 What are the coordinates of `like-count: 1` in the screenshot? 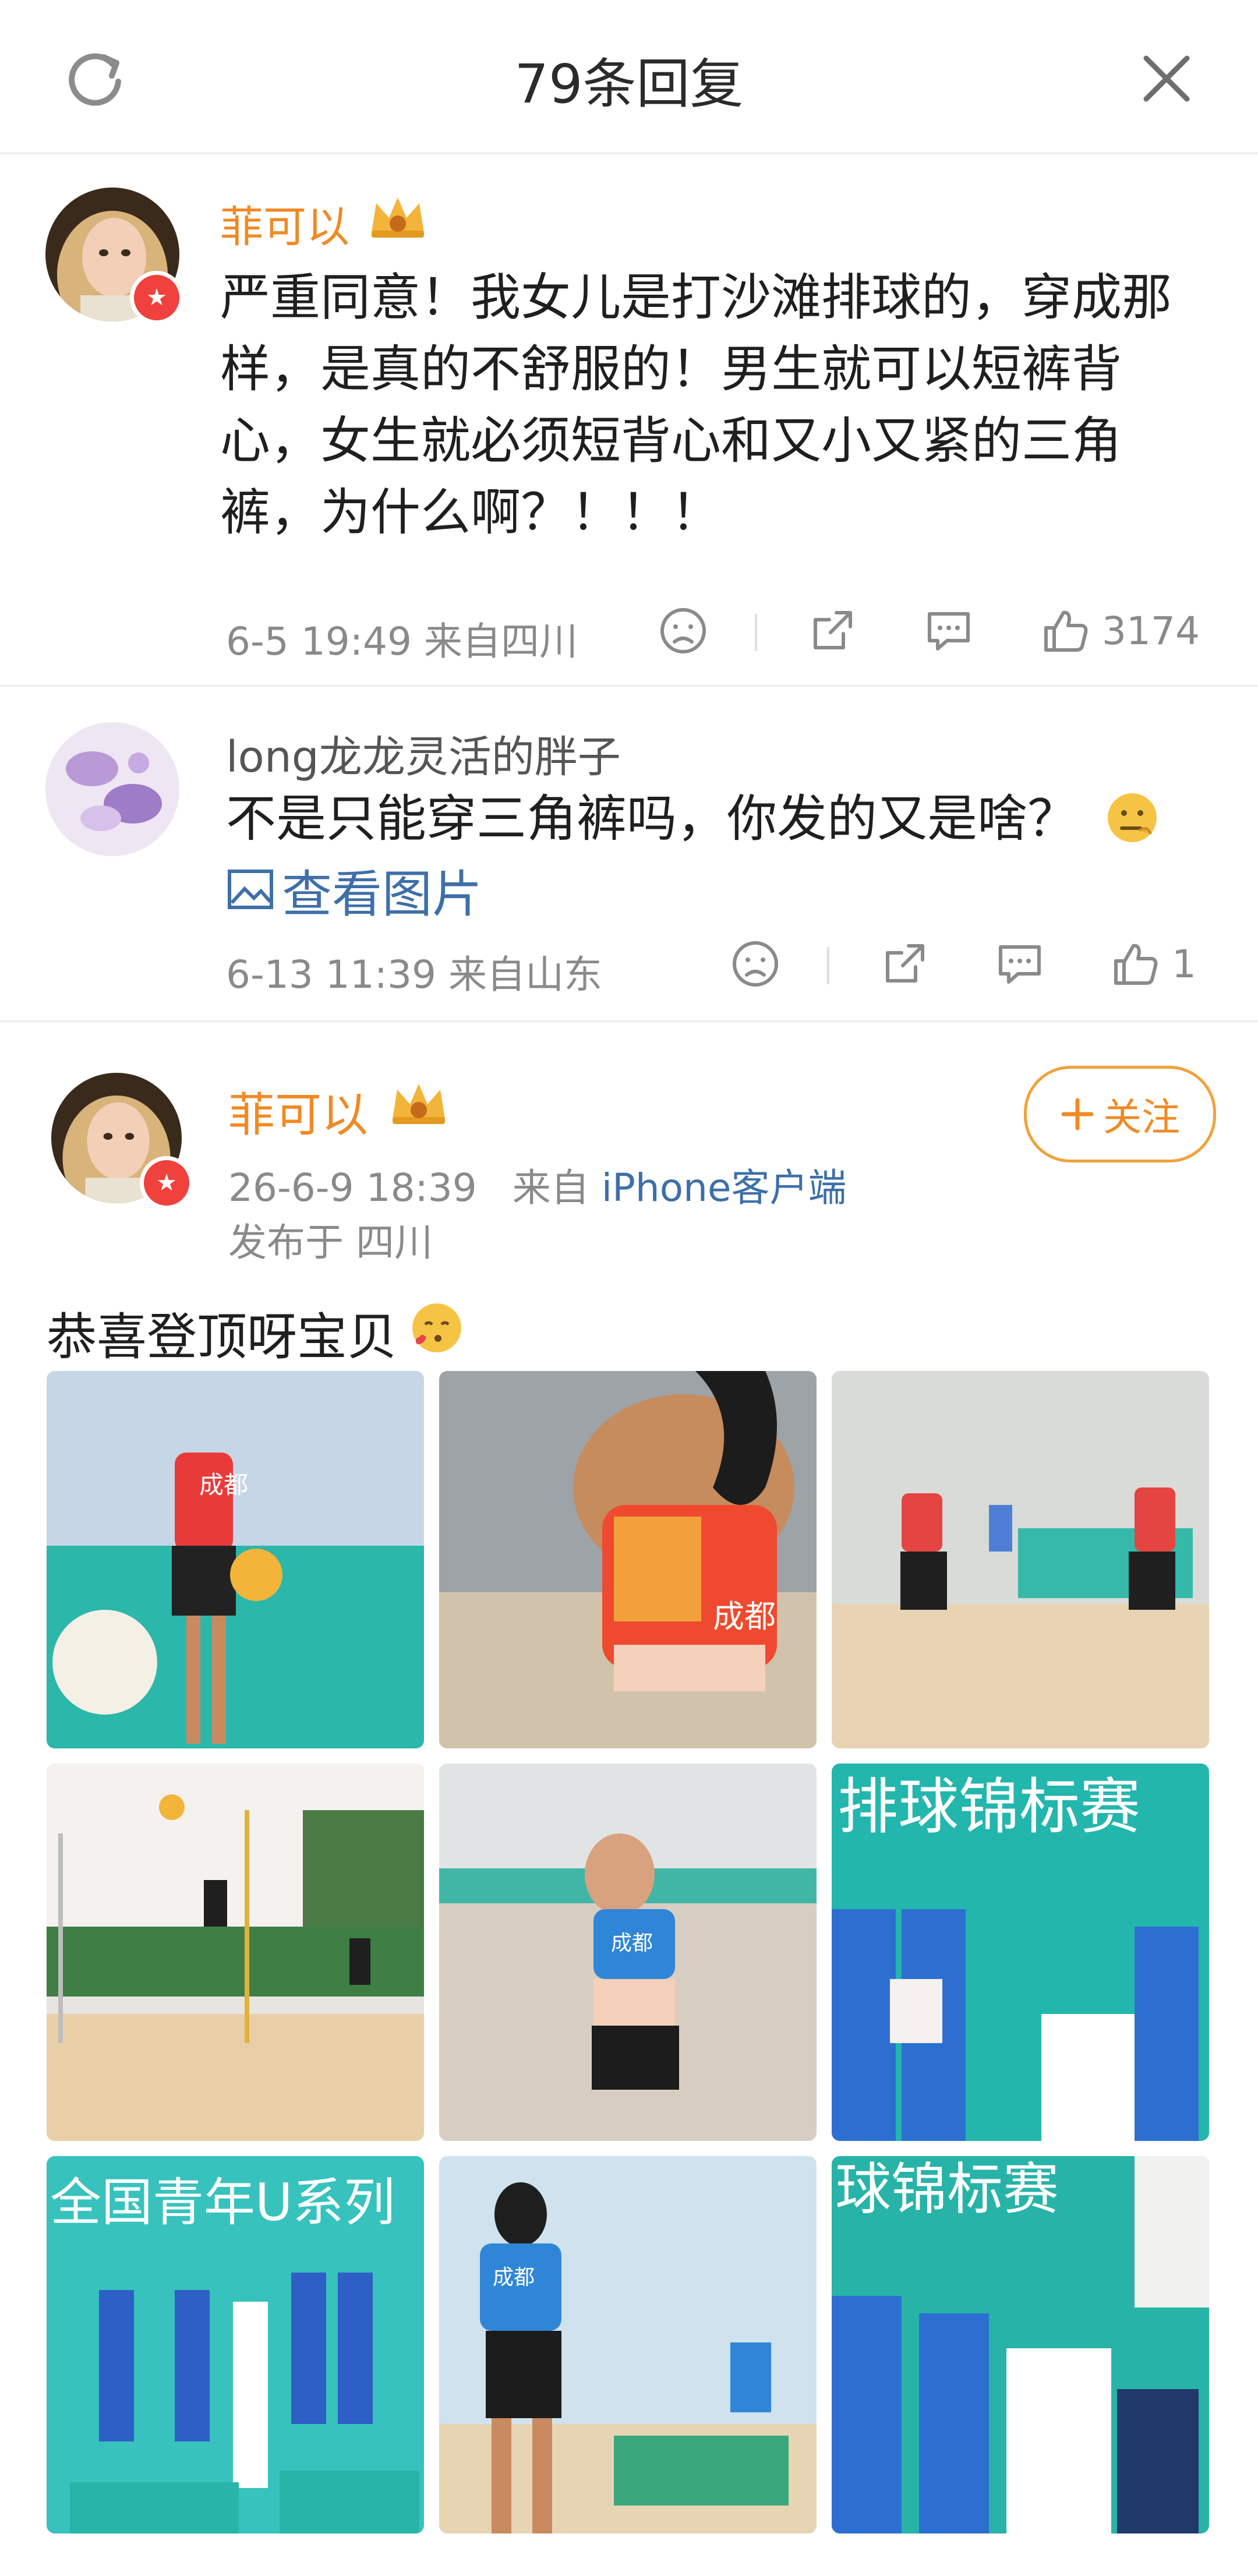 It's located at (1184, 964).